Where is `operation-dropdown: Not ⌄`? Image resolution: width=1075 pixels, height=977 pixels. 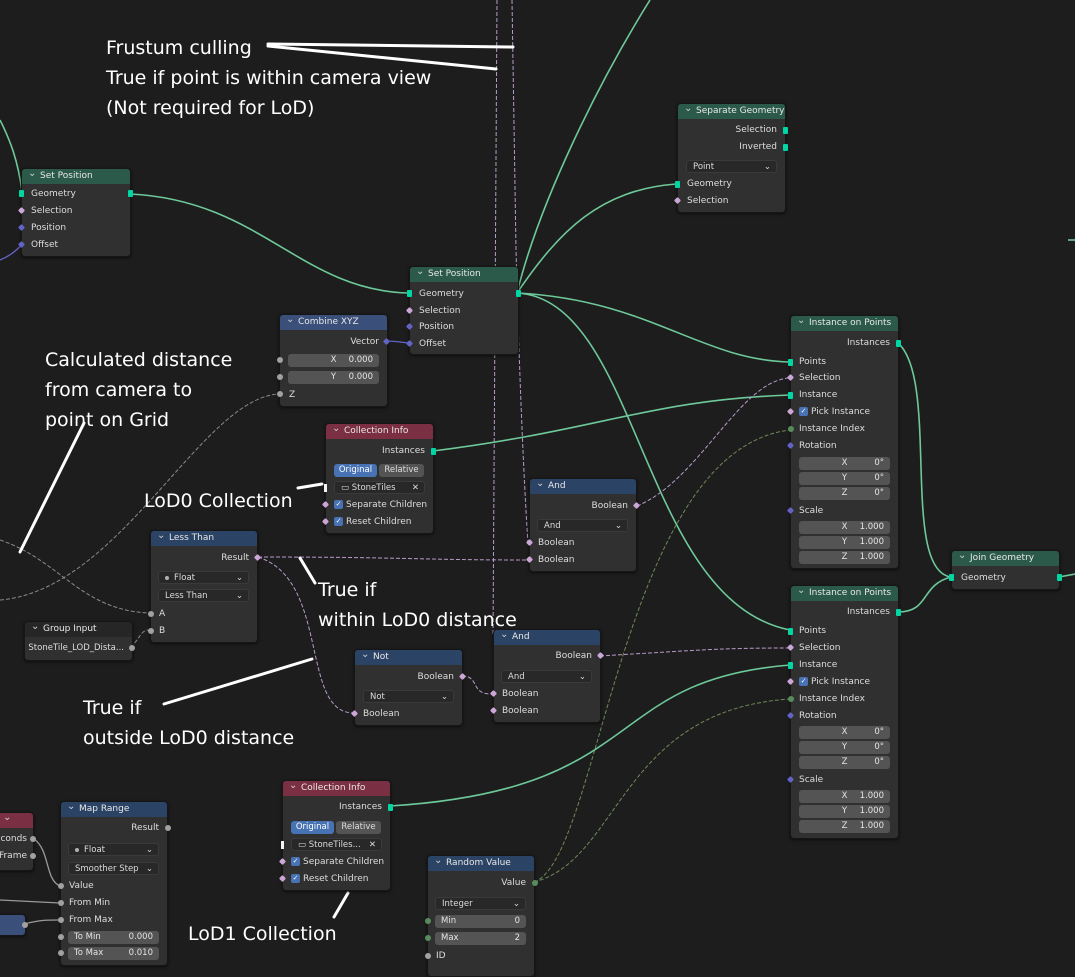
operation-dropdown: Not ⌄ is located at coordinates (408, 696).